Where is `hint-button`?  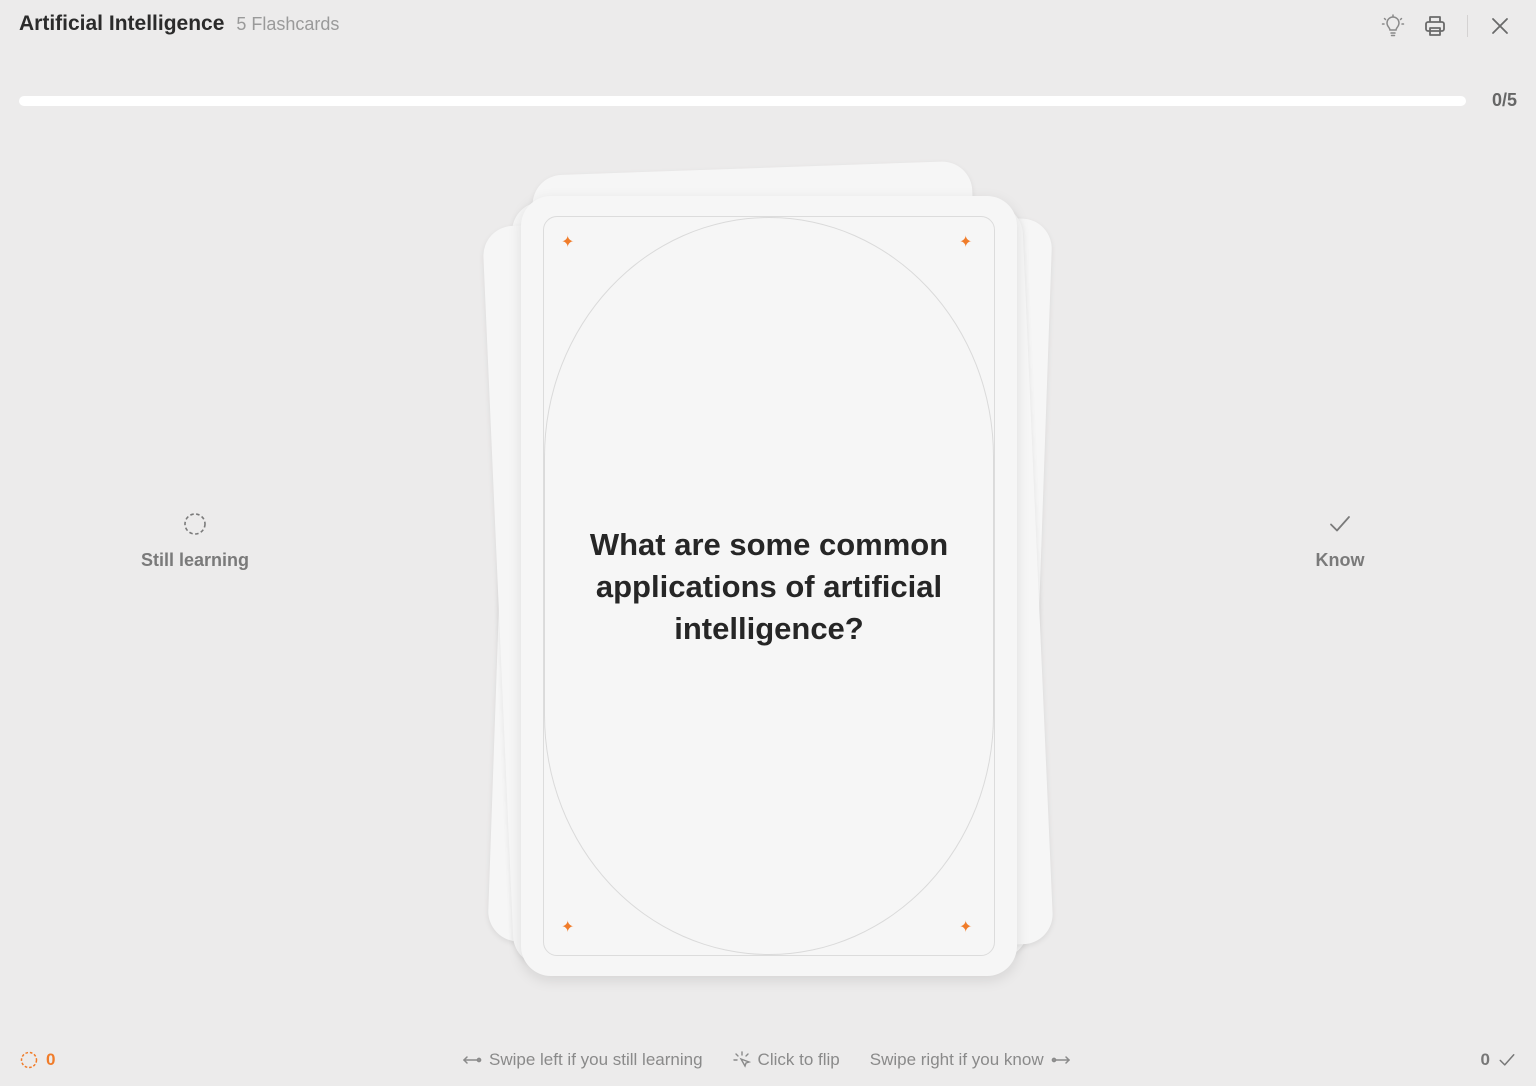 hint-button is located at coordinates (1393, 26).